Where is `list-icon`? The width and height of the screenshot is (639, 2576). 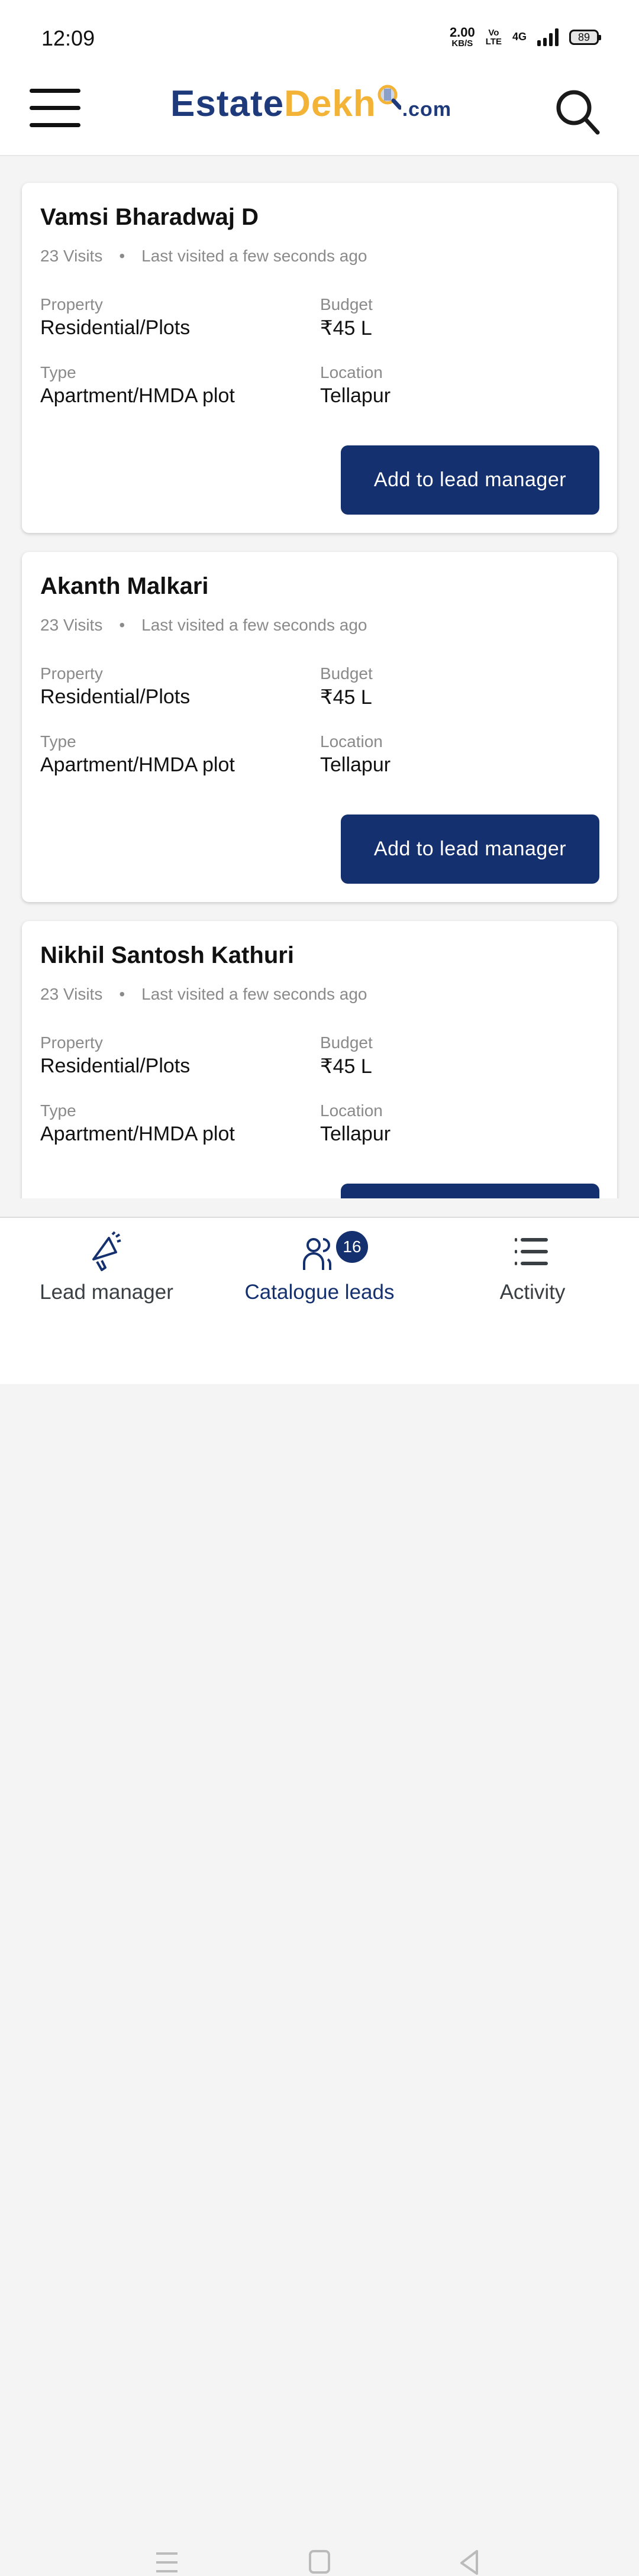
list-icon is located at coordinates (531, 1251).